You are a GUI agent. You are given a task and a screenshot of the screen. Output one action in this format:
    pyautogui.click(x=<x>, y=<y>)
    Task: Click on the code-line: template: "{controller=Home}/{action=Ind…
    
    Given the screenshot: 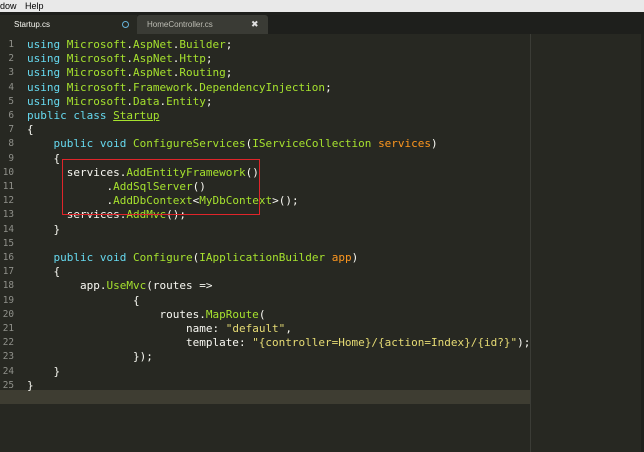 What is the action you would take?
    pyautogui.click(x=278, y=343)
    